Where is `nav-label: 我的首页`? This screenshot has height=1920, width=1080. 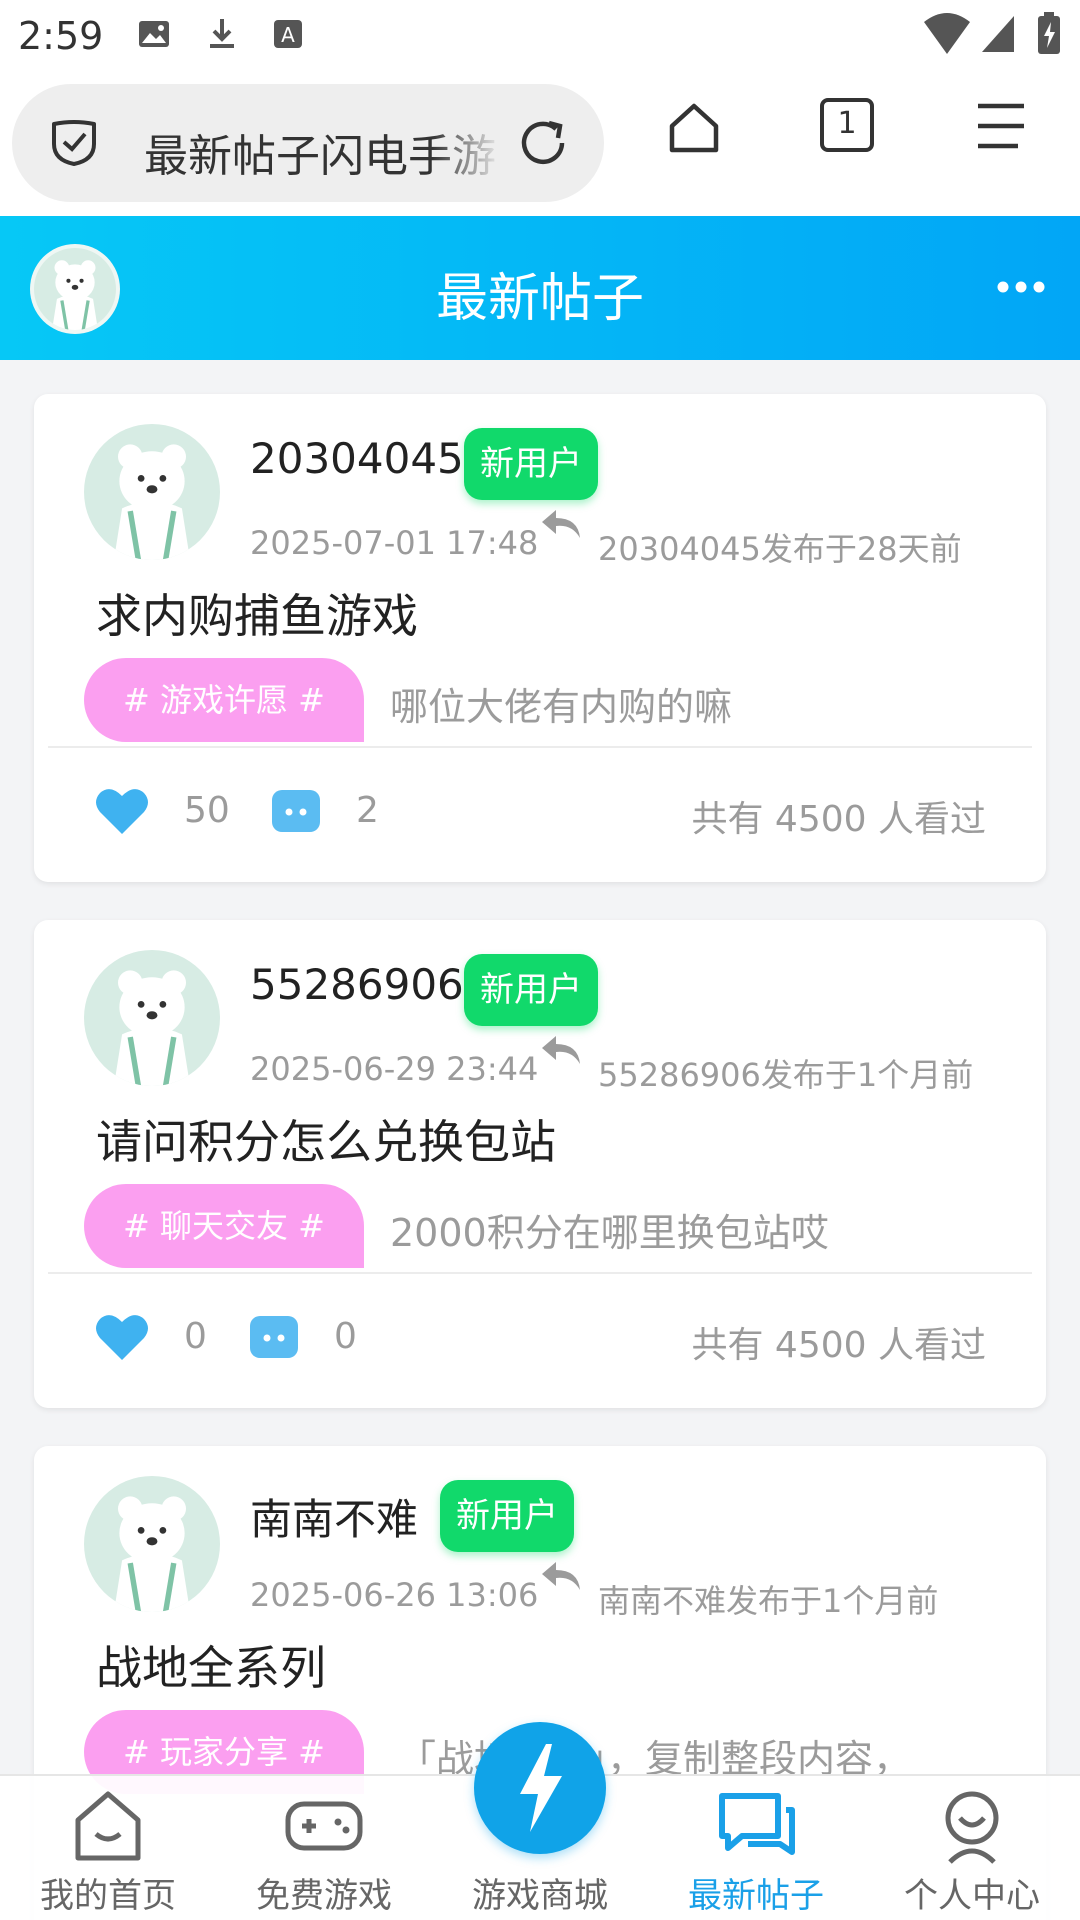 nav-label: 我的首页 is located at coordinates (108, 1896).